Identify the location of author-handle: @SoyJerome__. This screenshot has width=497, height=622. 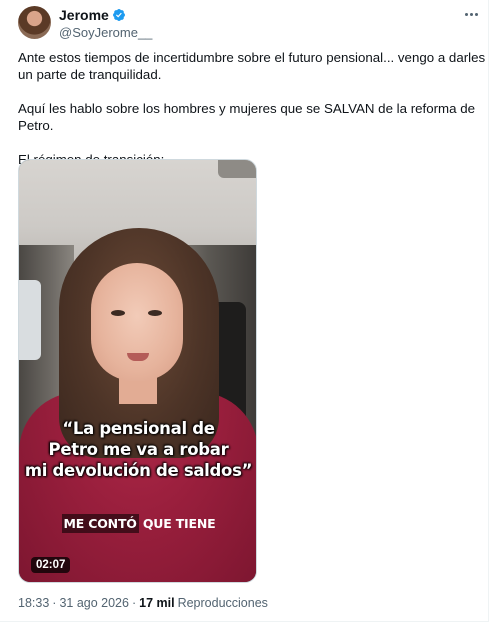
(105, 32).